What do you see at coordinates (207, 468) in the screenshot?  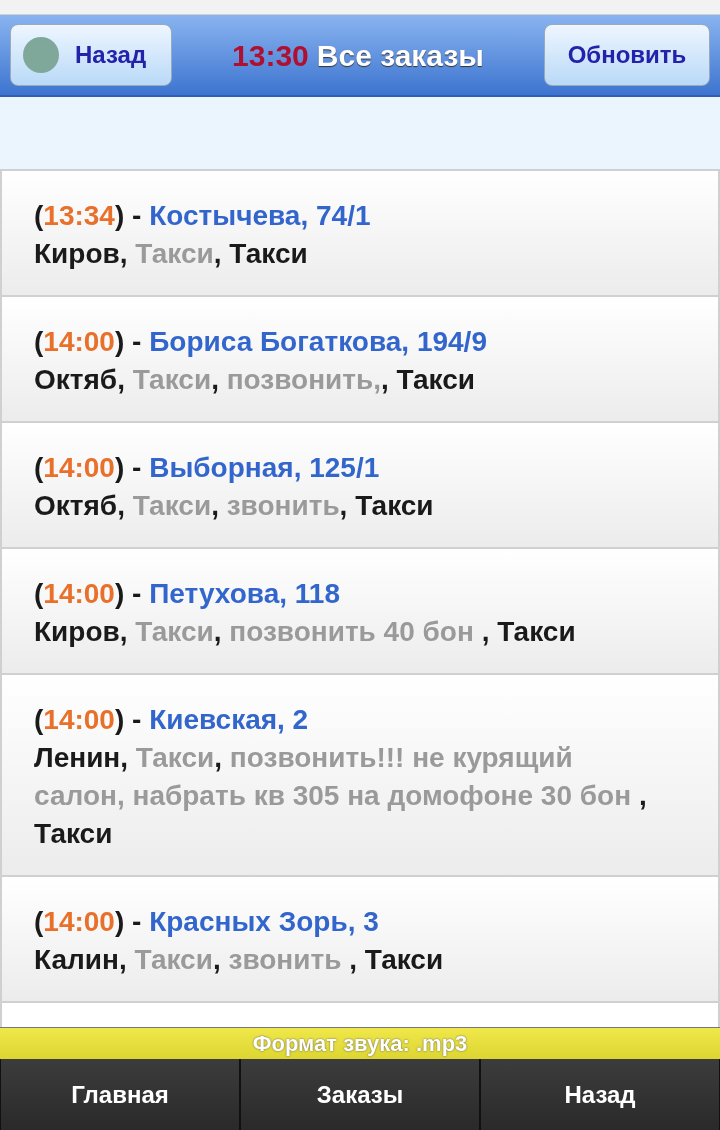 I see `order-title: (14:00) - Выборная, 125/1` at bounding box center [207, 468].